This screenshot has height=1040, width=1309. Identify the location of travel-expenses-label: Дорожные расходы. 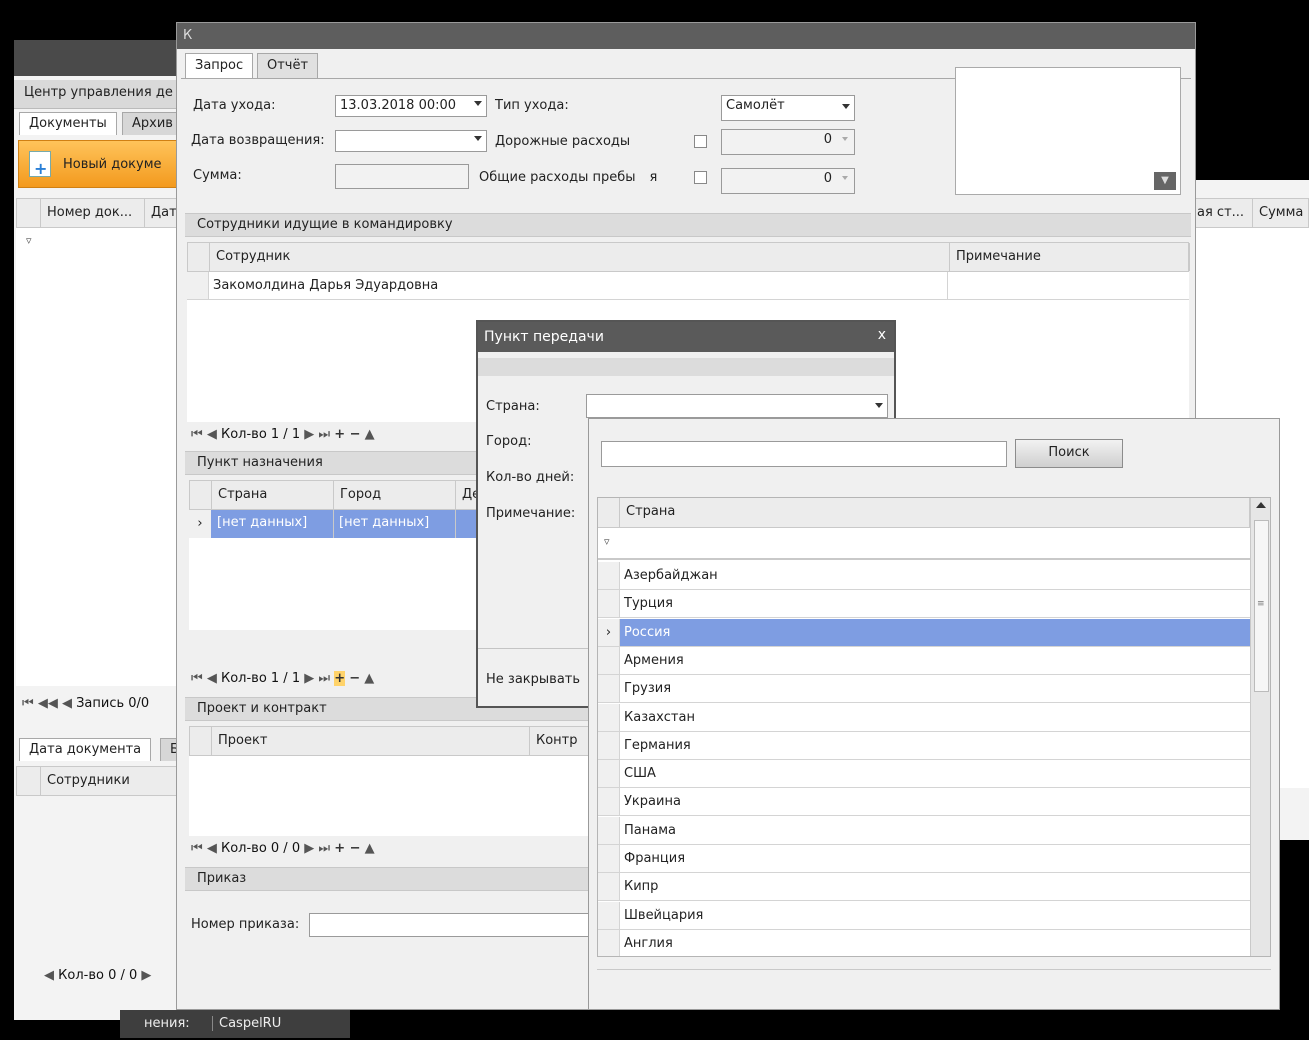
(563, 141).